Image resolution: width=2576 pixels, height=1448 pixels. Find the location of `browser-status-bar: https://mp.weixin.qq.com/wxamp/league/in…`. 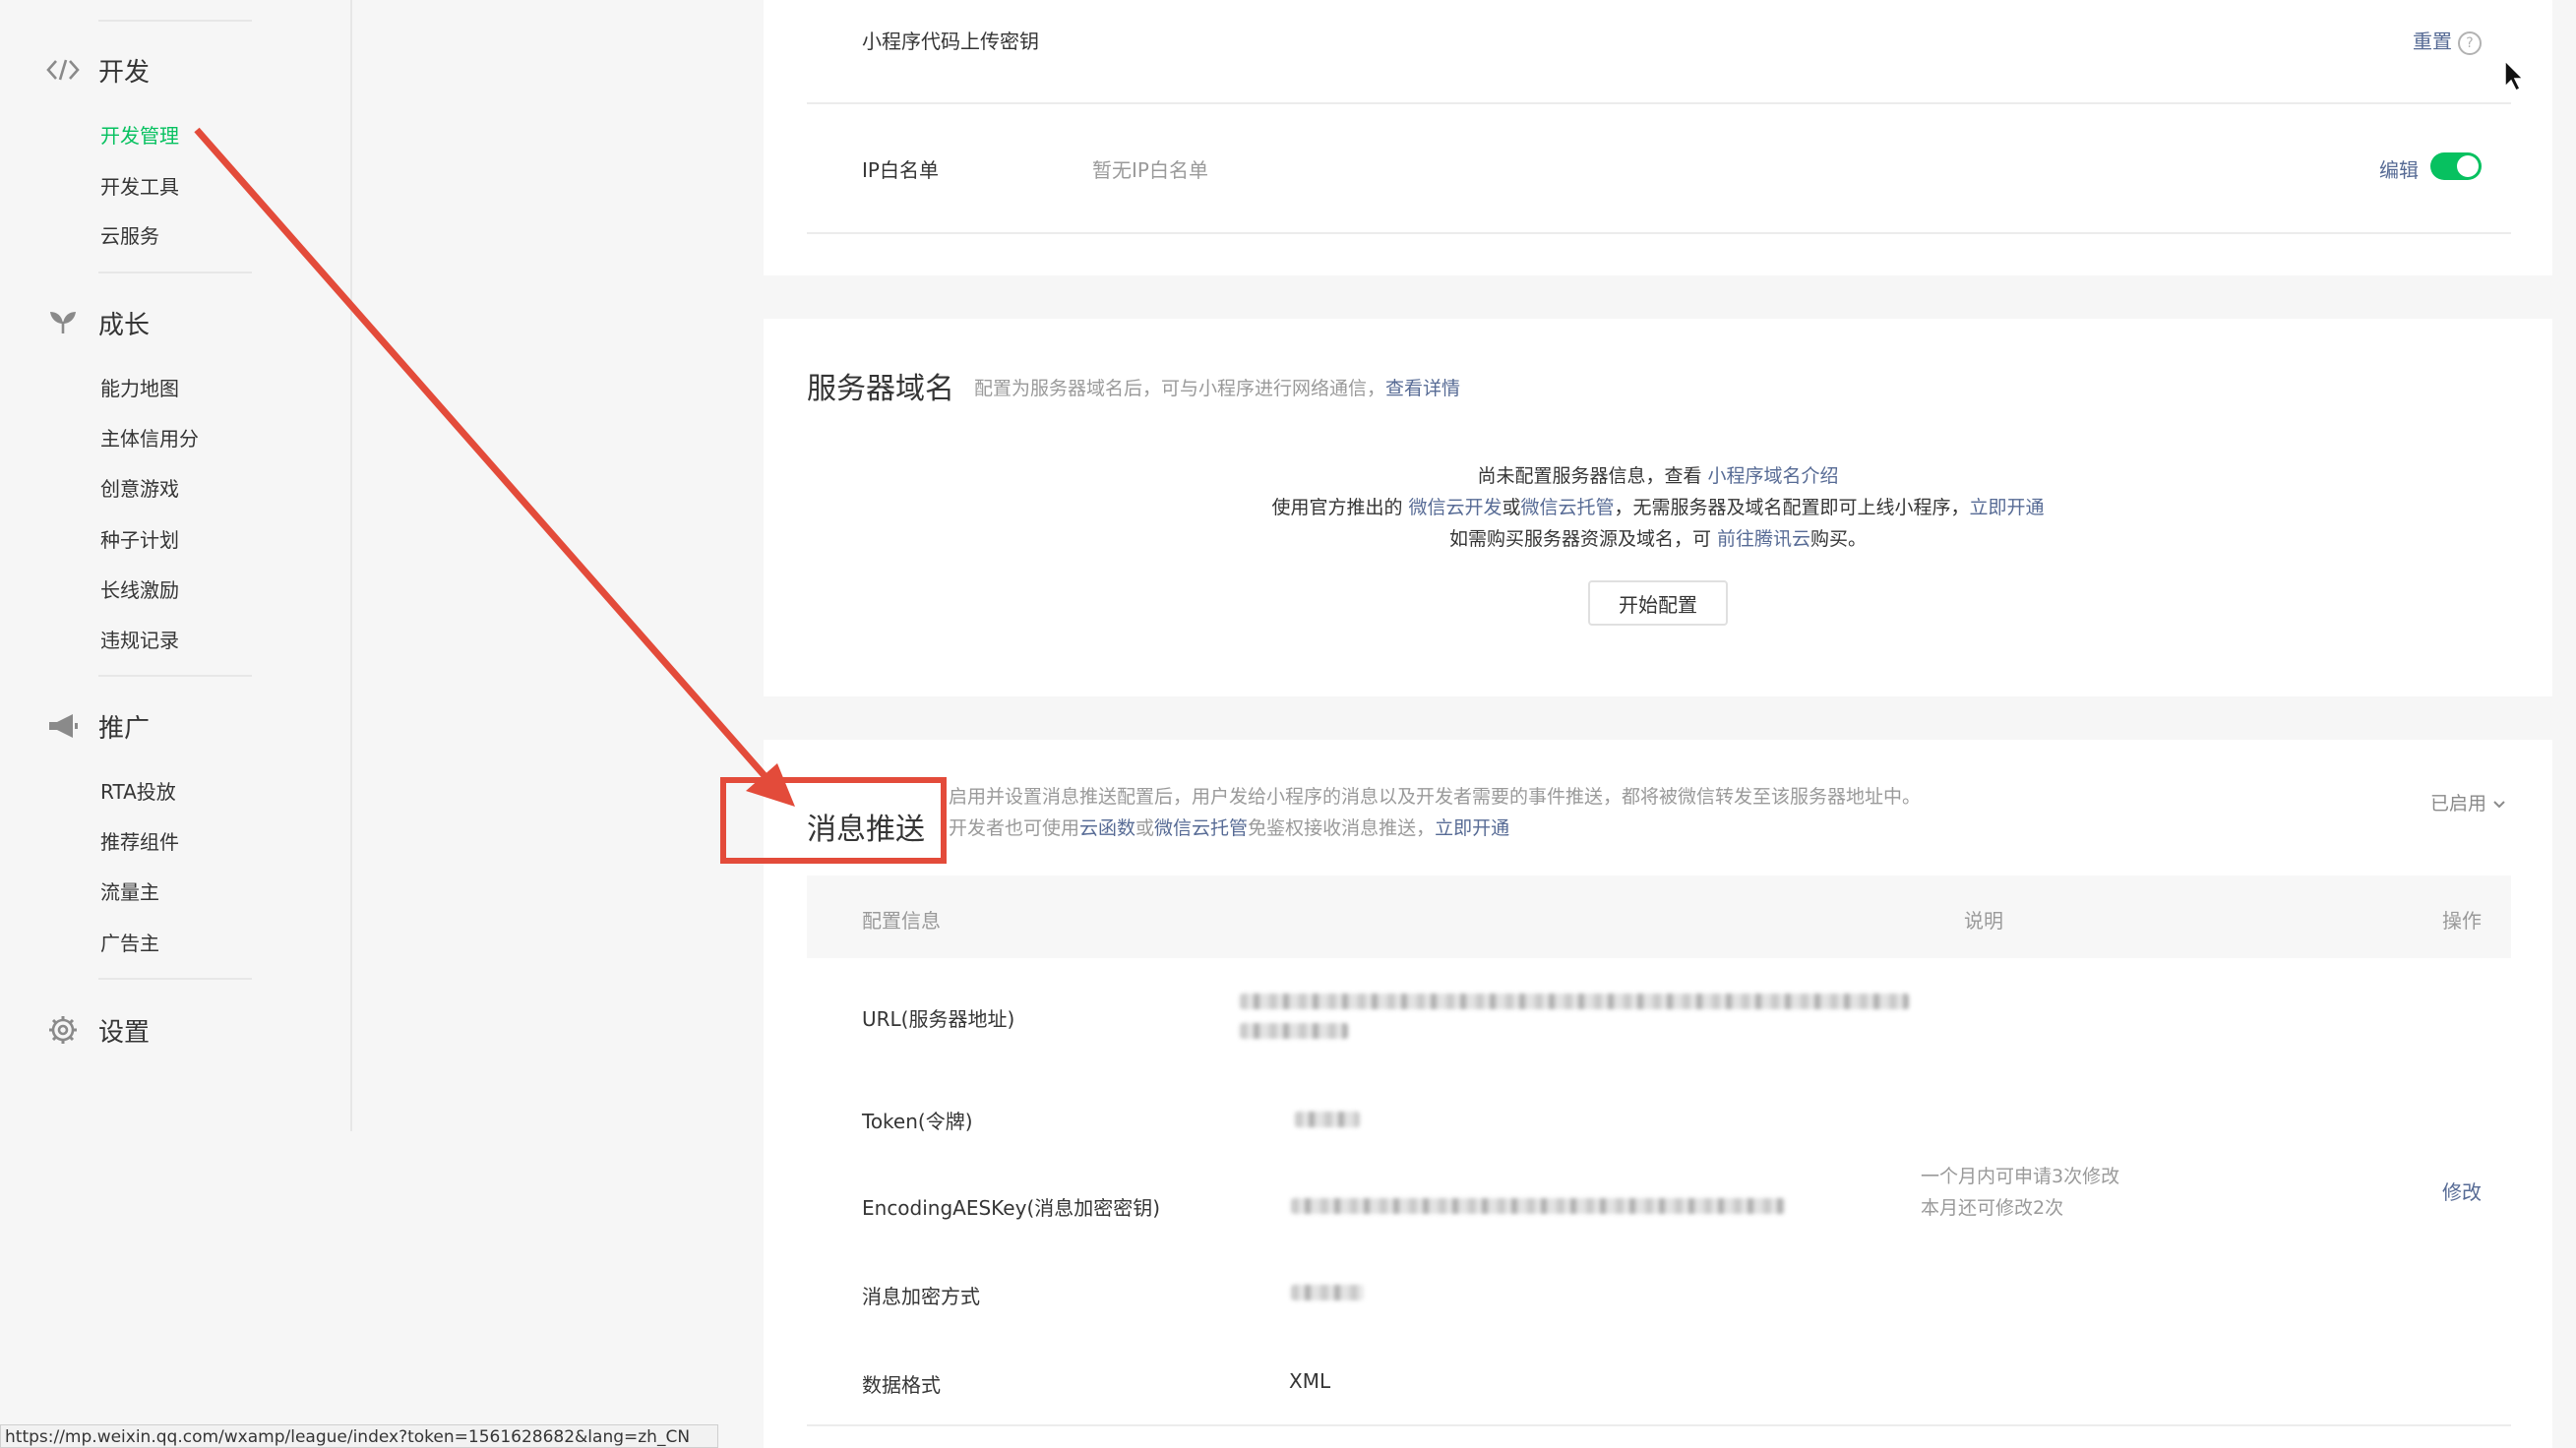

browser-status-bar: https://mp.weixin.qq.com/wxamp/league/in… is located at coordinates (359, 1436).